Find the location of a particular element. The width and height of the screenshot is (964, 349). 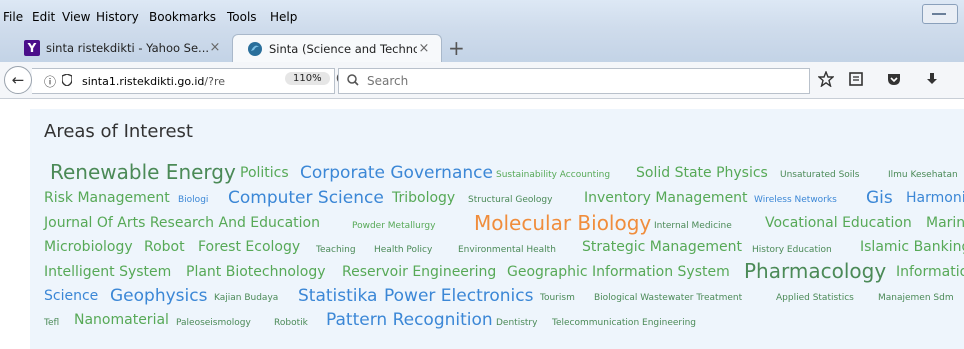

tag-link: Structural Geology is located at coordinates (510, 200).